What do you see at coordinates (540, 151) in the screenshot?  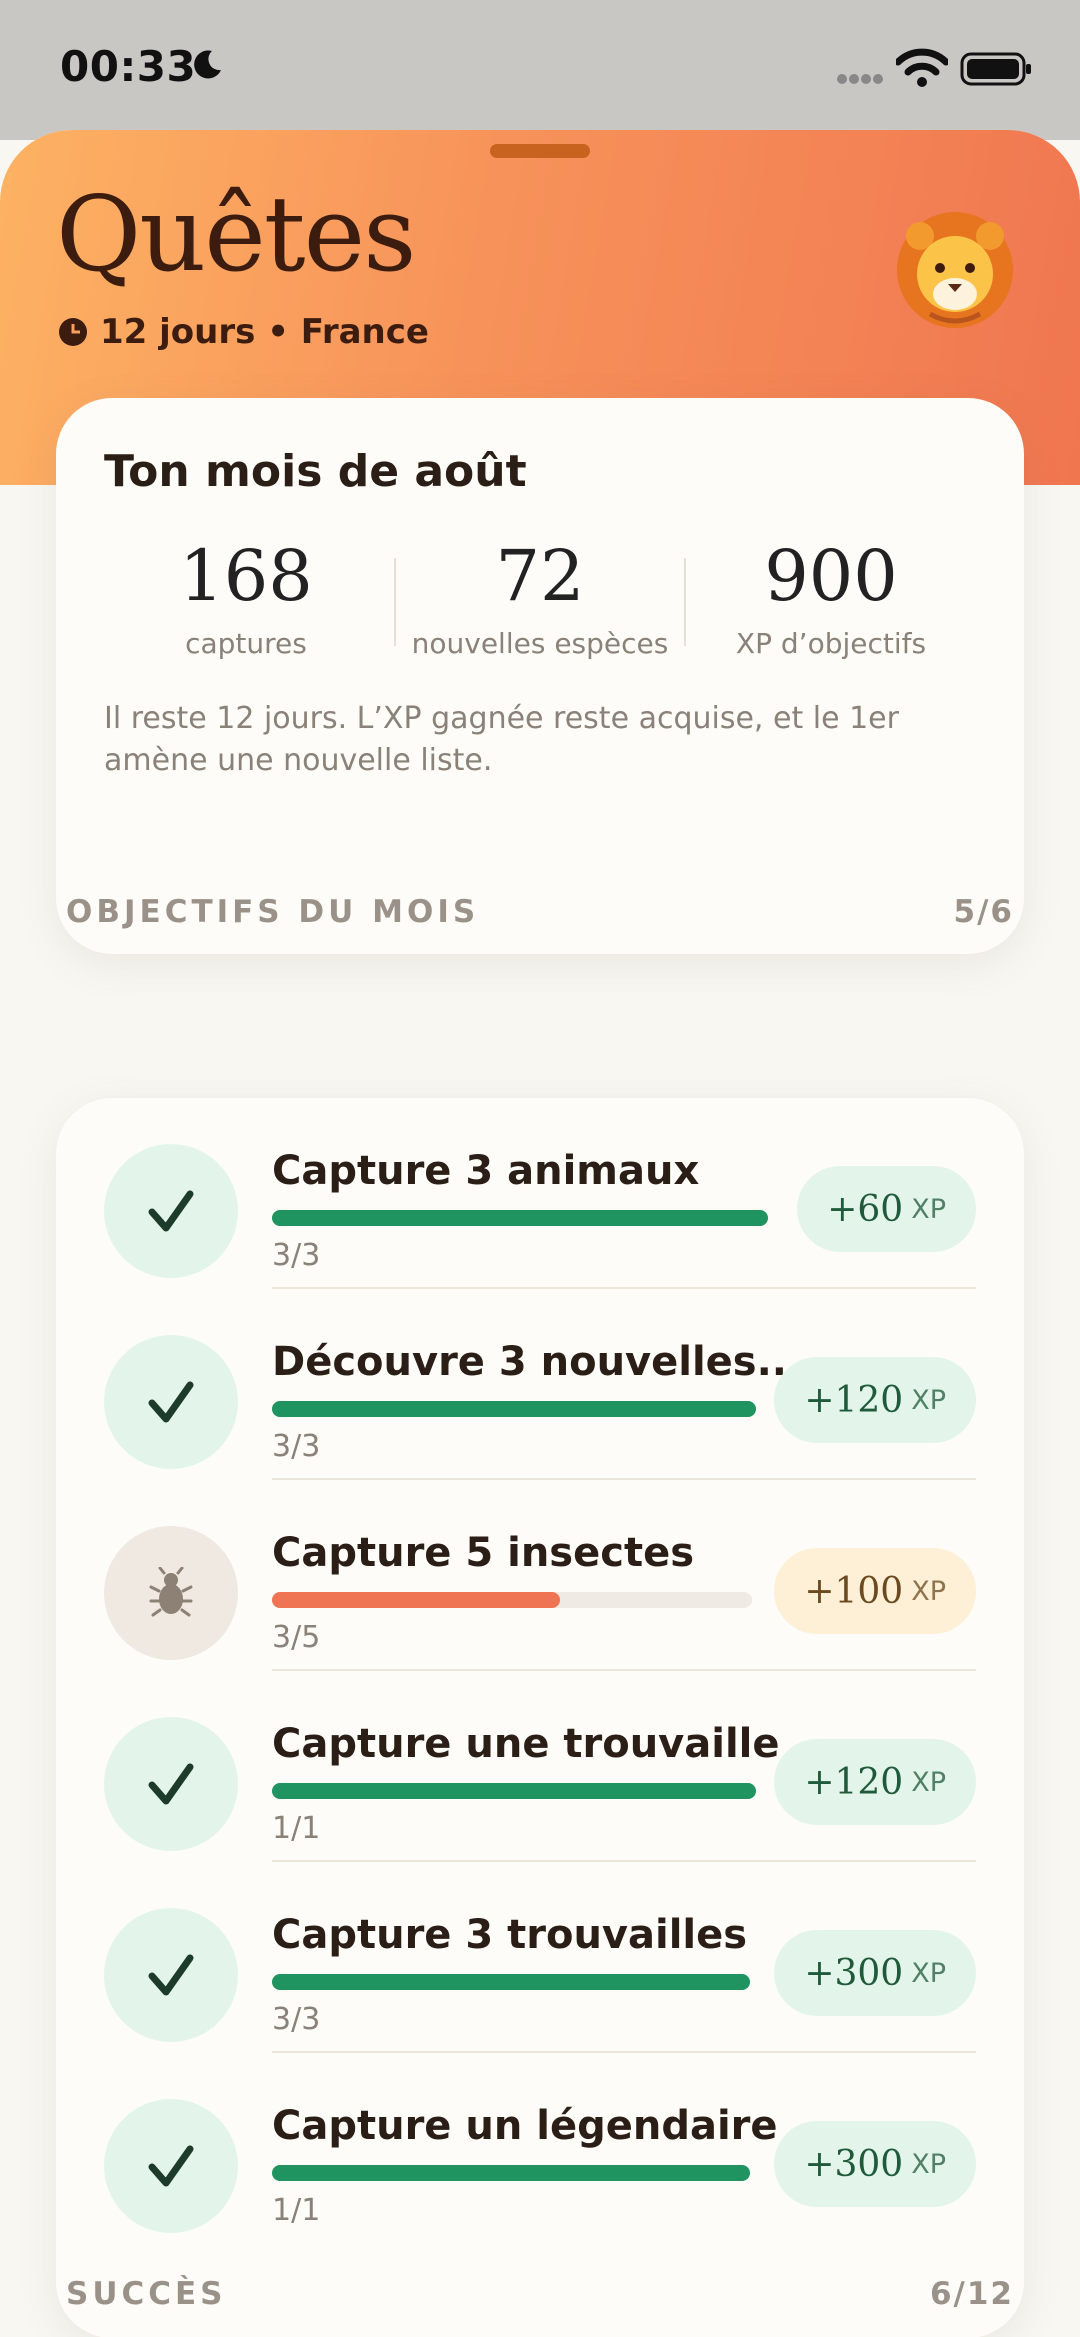 I see `sheet-grabber` at bounding box center [540, 151].